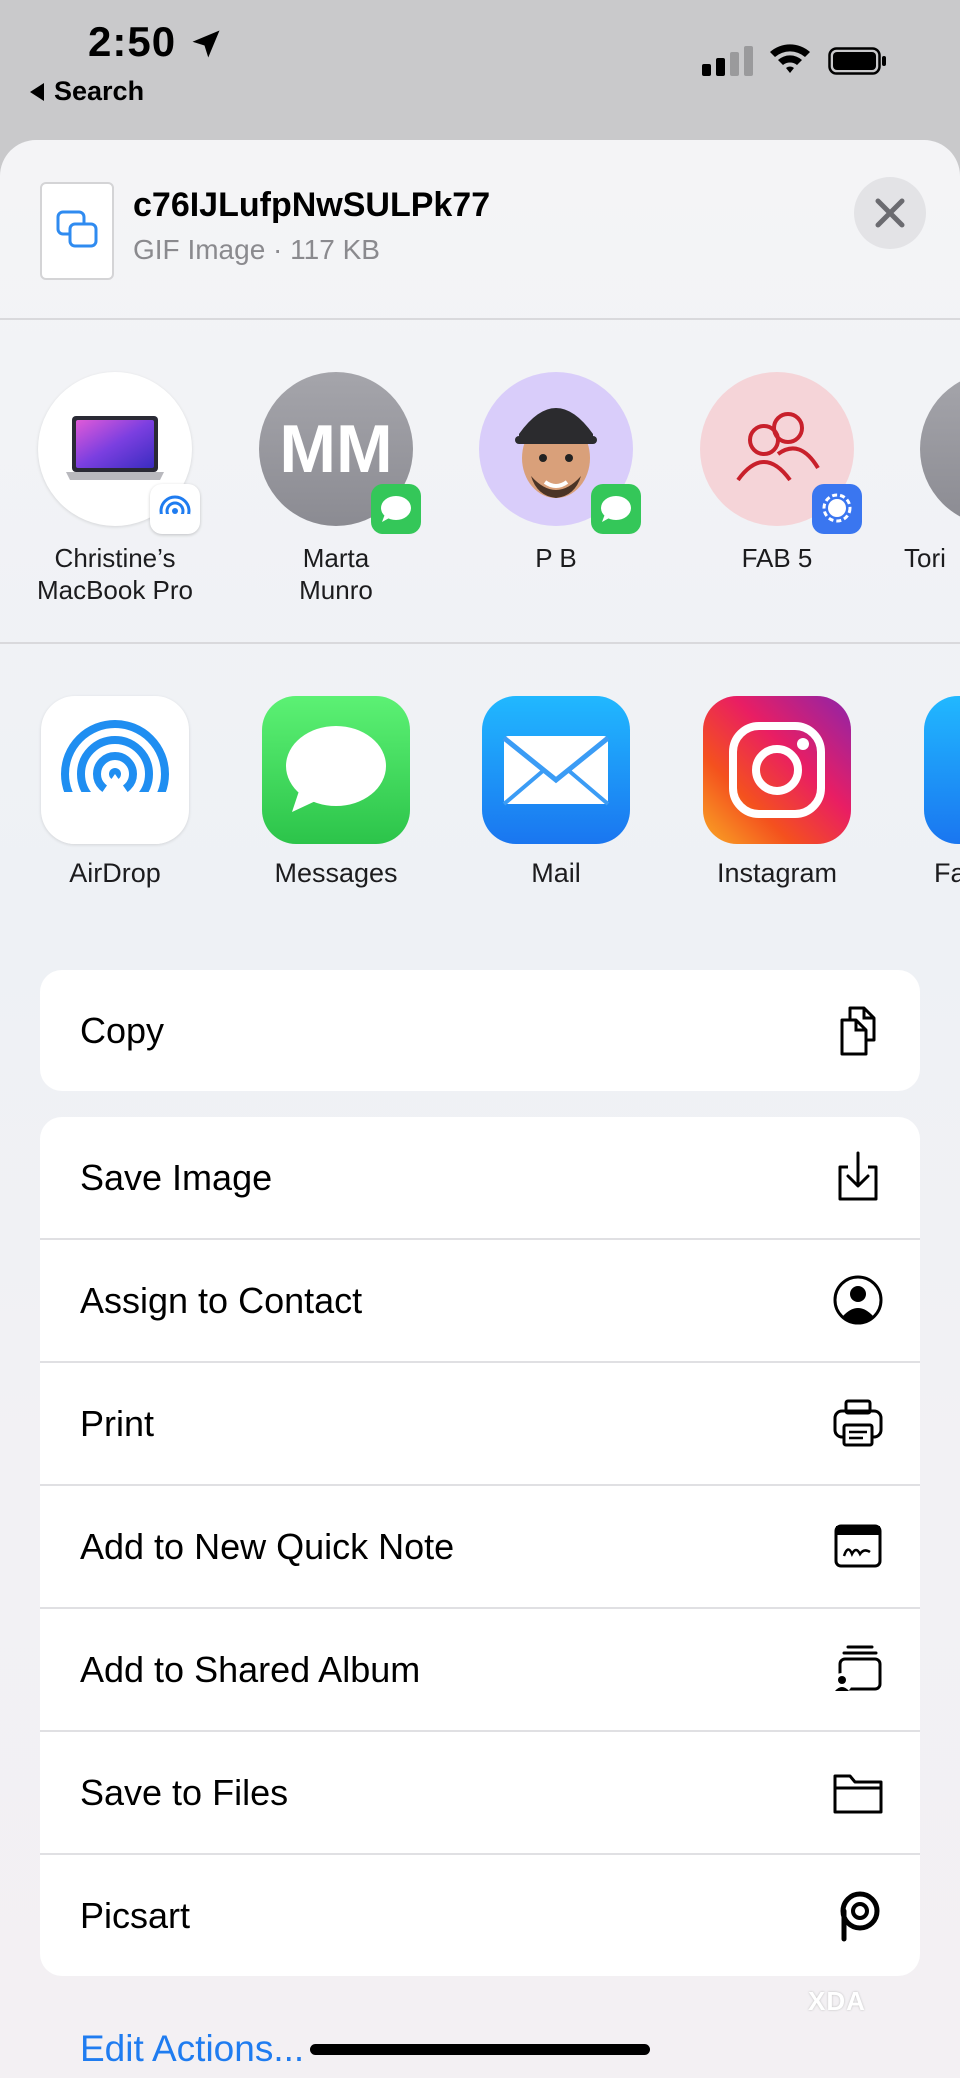  I want to click on person-marta-munro: MM Marta Munro, so click(336, 489).